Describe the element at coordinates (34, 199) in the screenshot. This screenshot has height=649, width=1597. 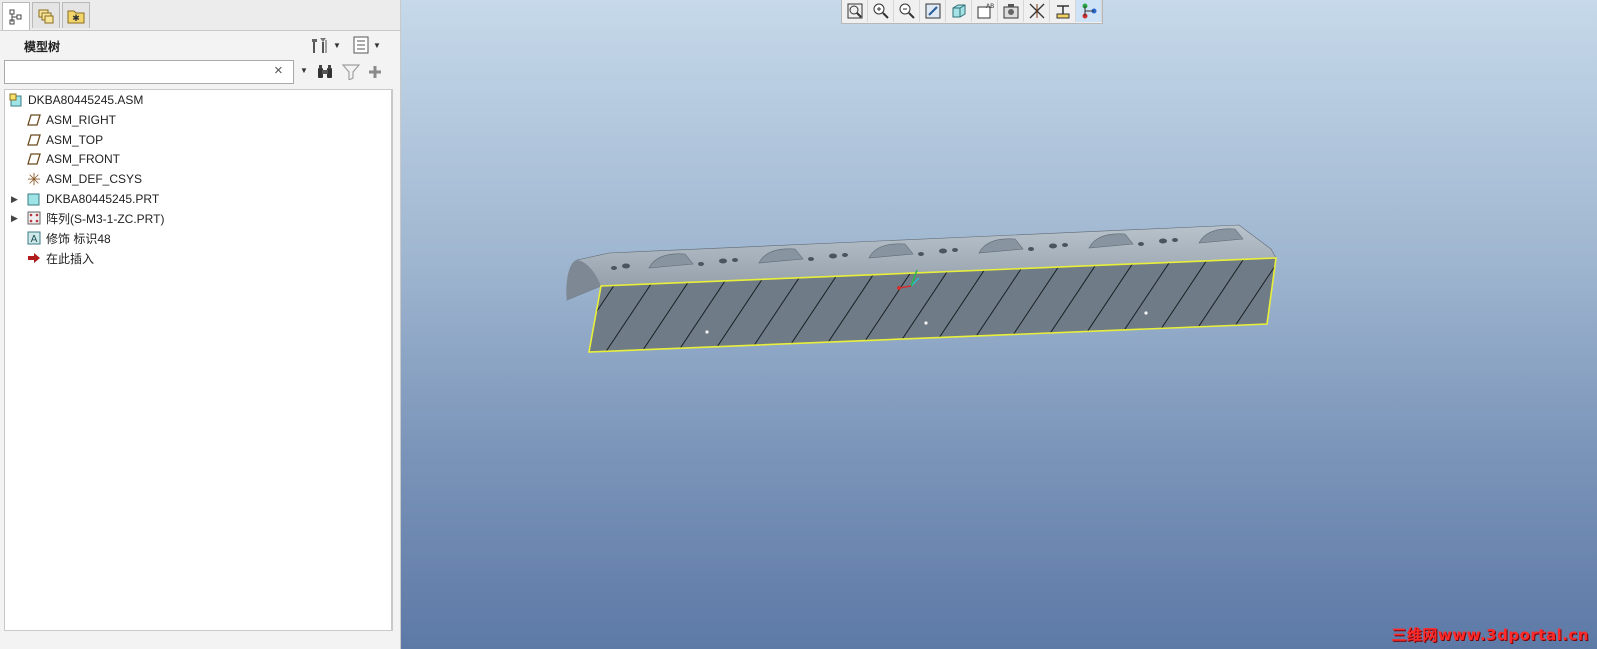
I see `part-icon` at that location.